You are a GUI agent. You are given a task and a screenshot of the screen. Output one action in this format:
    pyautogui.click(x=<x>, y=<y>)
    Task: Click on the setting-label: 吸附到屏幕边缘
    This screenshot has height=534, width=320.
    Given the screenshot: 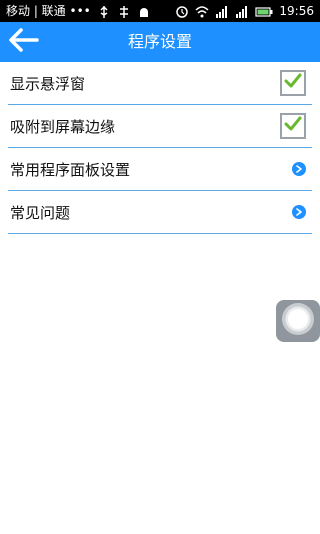 What is the action you would take?
    pyautogui.click(x=63, y=126)
    